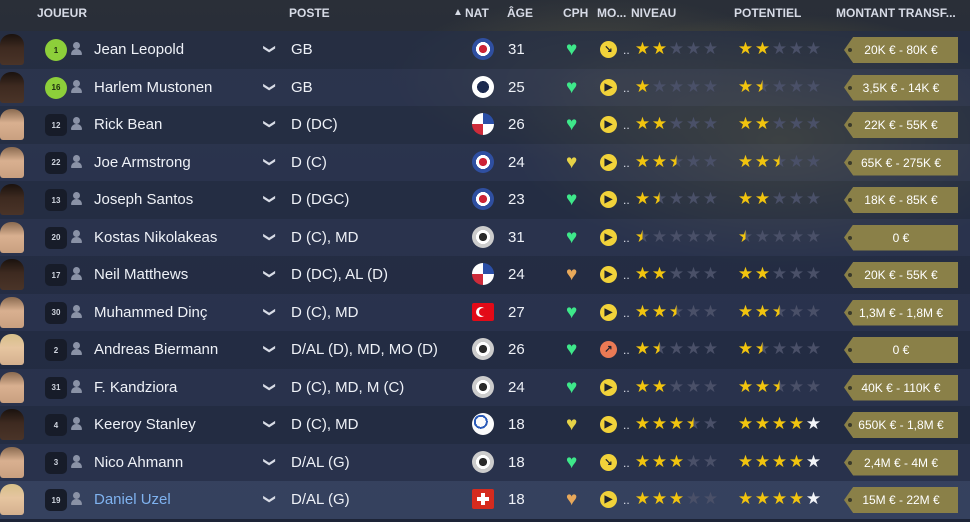 The image size is (970, 522). What do you see at coordinates (901, 425) in the screenshot?
I see `transfer-value-tag: 650K € - 1,8M €` at bounding box center [901, 425].